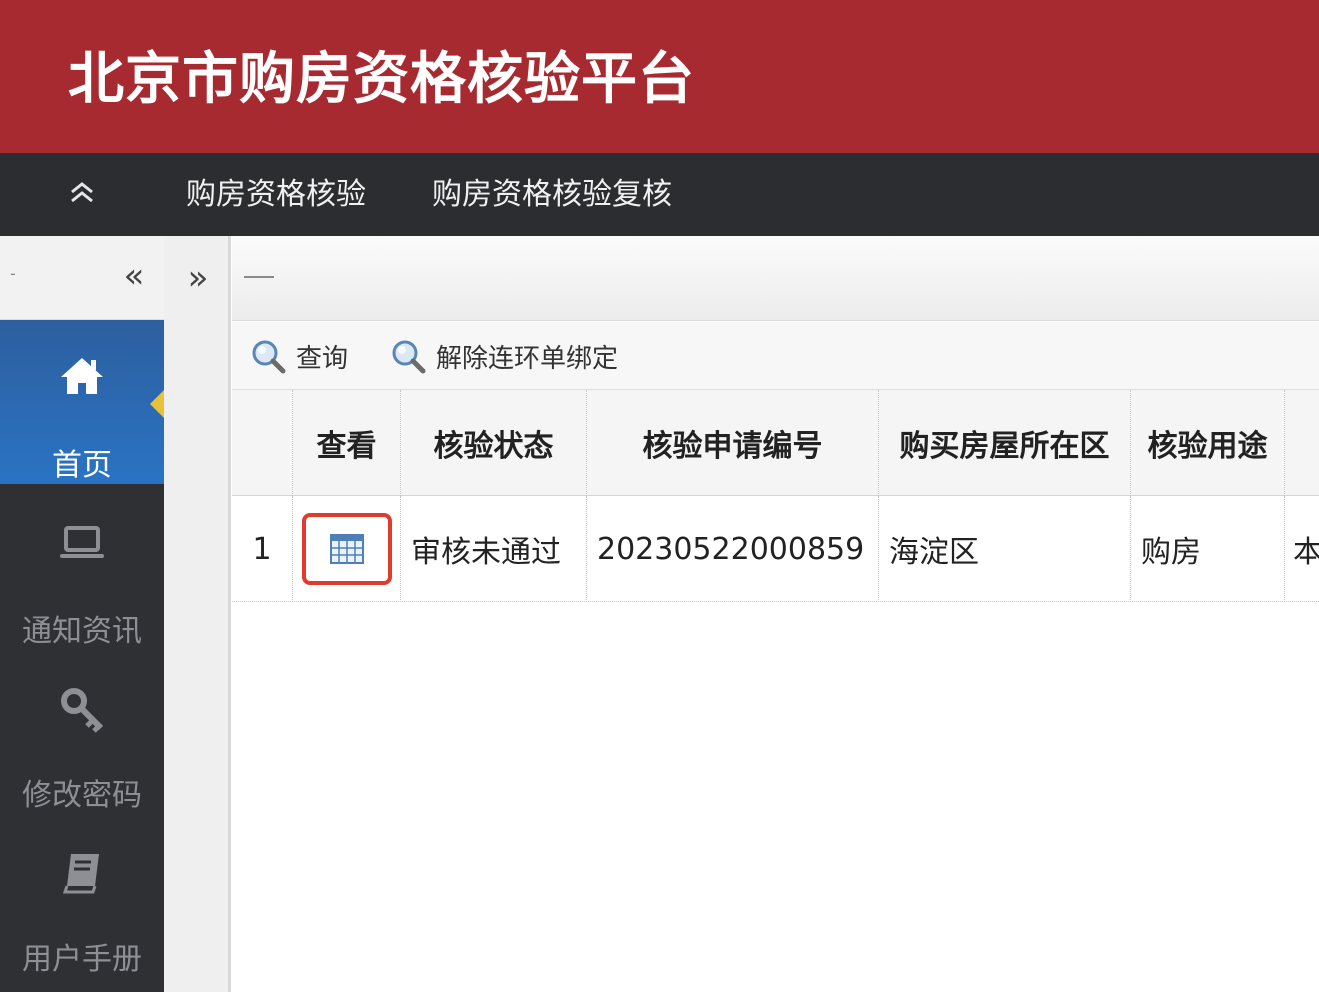 The image size is (1319, 992). I want to click on column-header-view: 查看, so click(347, 443).